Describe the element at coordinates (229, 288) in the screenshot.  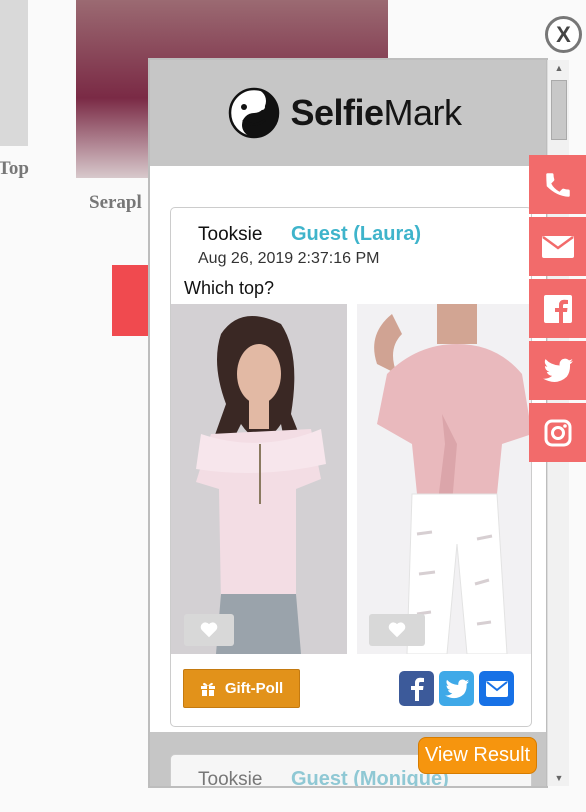
I see `post-question: Which top?` at that location.